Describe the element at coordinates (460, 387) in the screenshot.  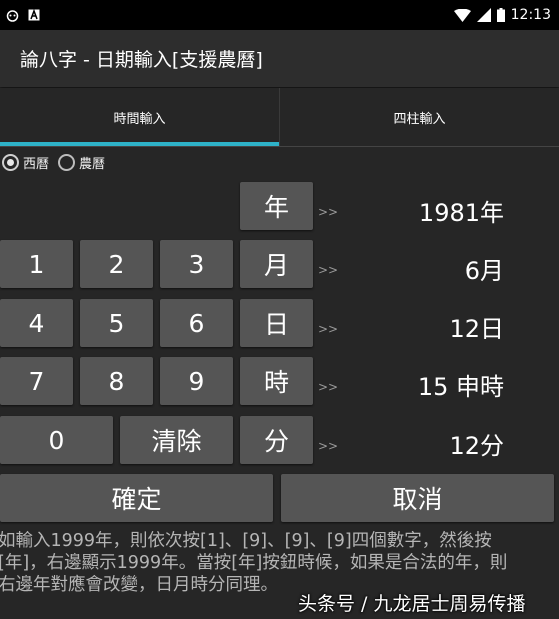
I see `hour-value: 15 申時` at that location.